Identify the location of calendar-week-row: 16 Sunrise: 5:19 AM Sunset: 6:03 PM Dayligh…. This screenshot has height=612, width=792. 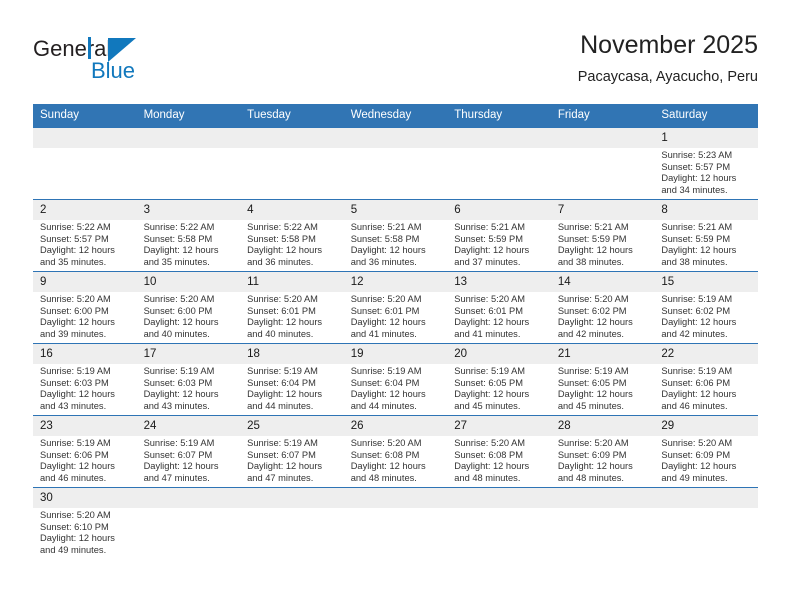
(395, 379).